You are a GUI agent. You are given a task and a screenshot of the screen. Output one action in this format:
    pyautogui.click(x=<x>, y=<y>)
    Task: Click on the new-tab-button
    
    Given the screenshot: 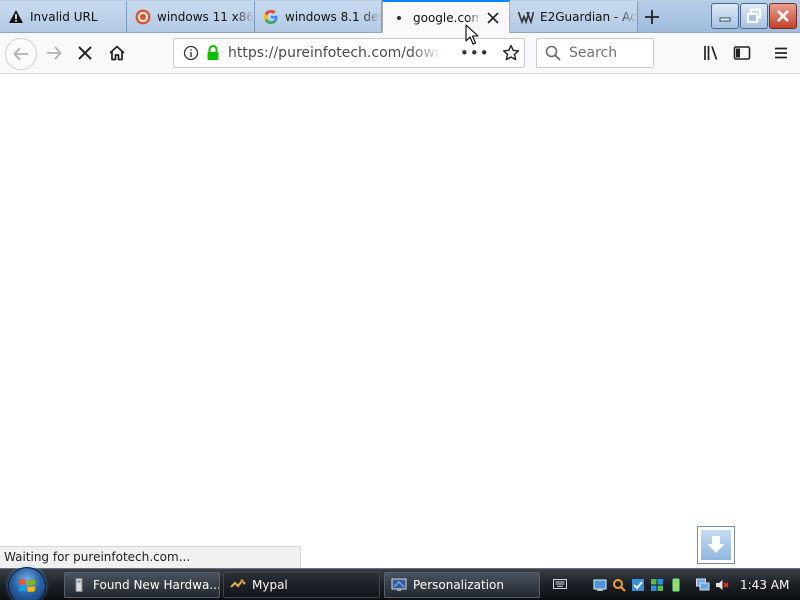 What is the action you would take?
    pyautogui.click(x=652, y=17)
    